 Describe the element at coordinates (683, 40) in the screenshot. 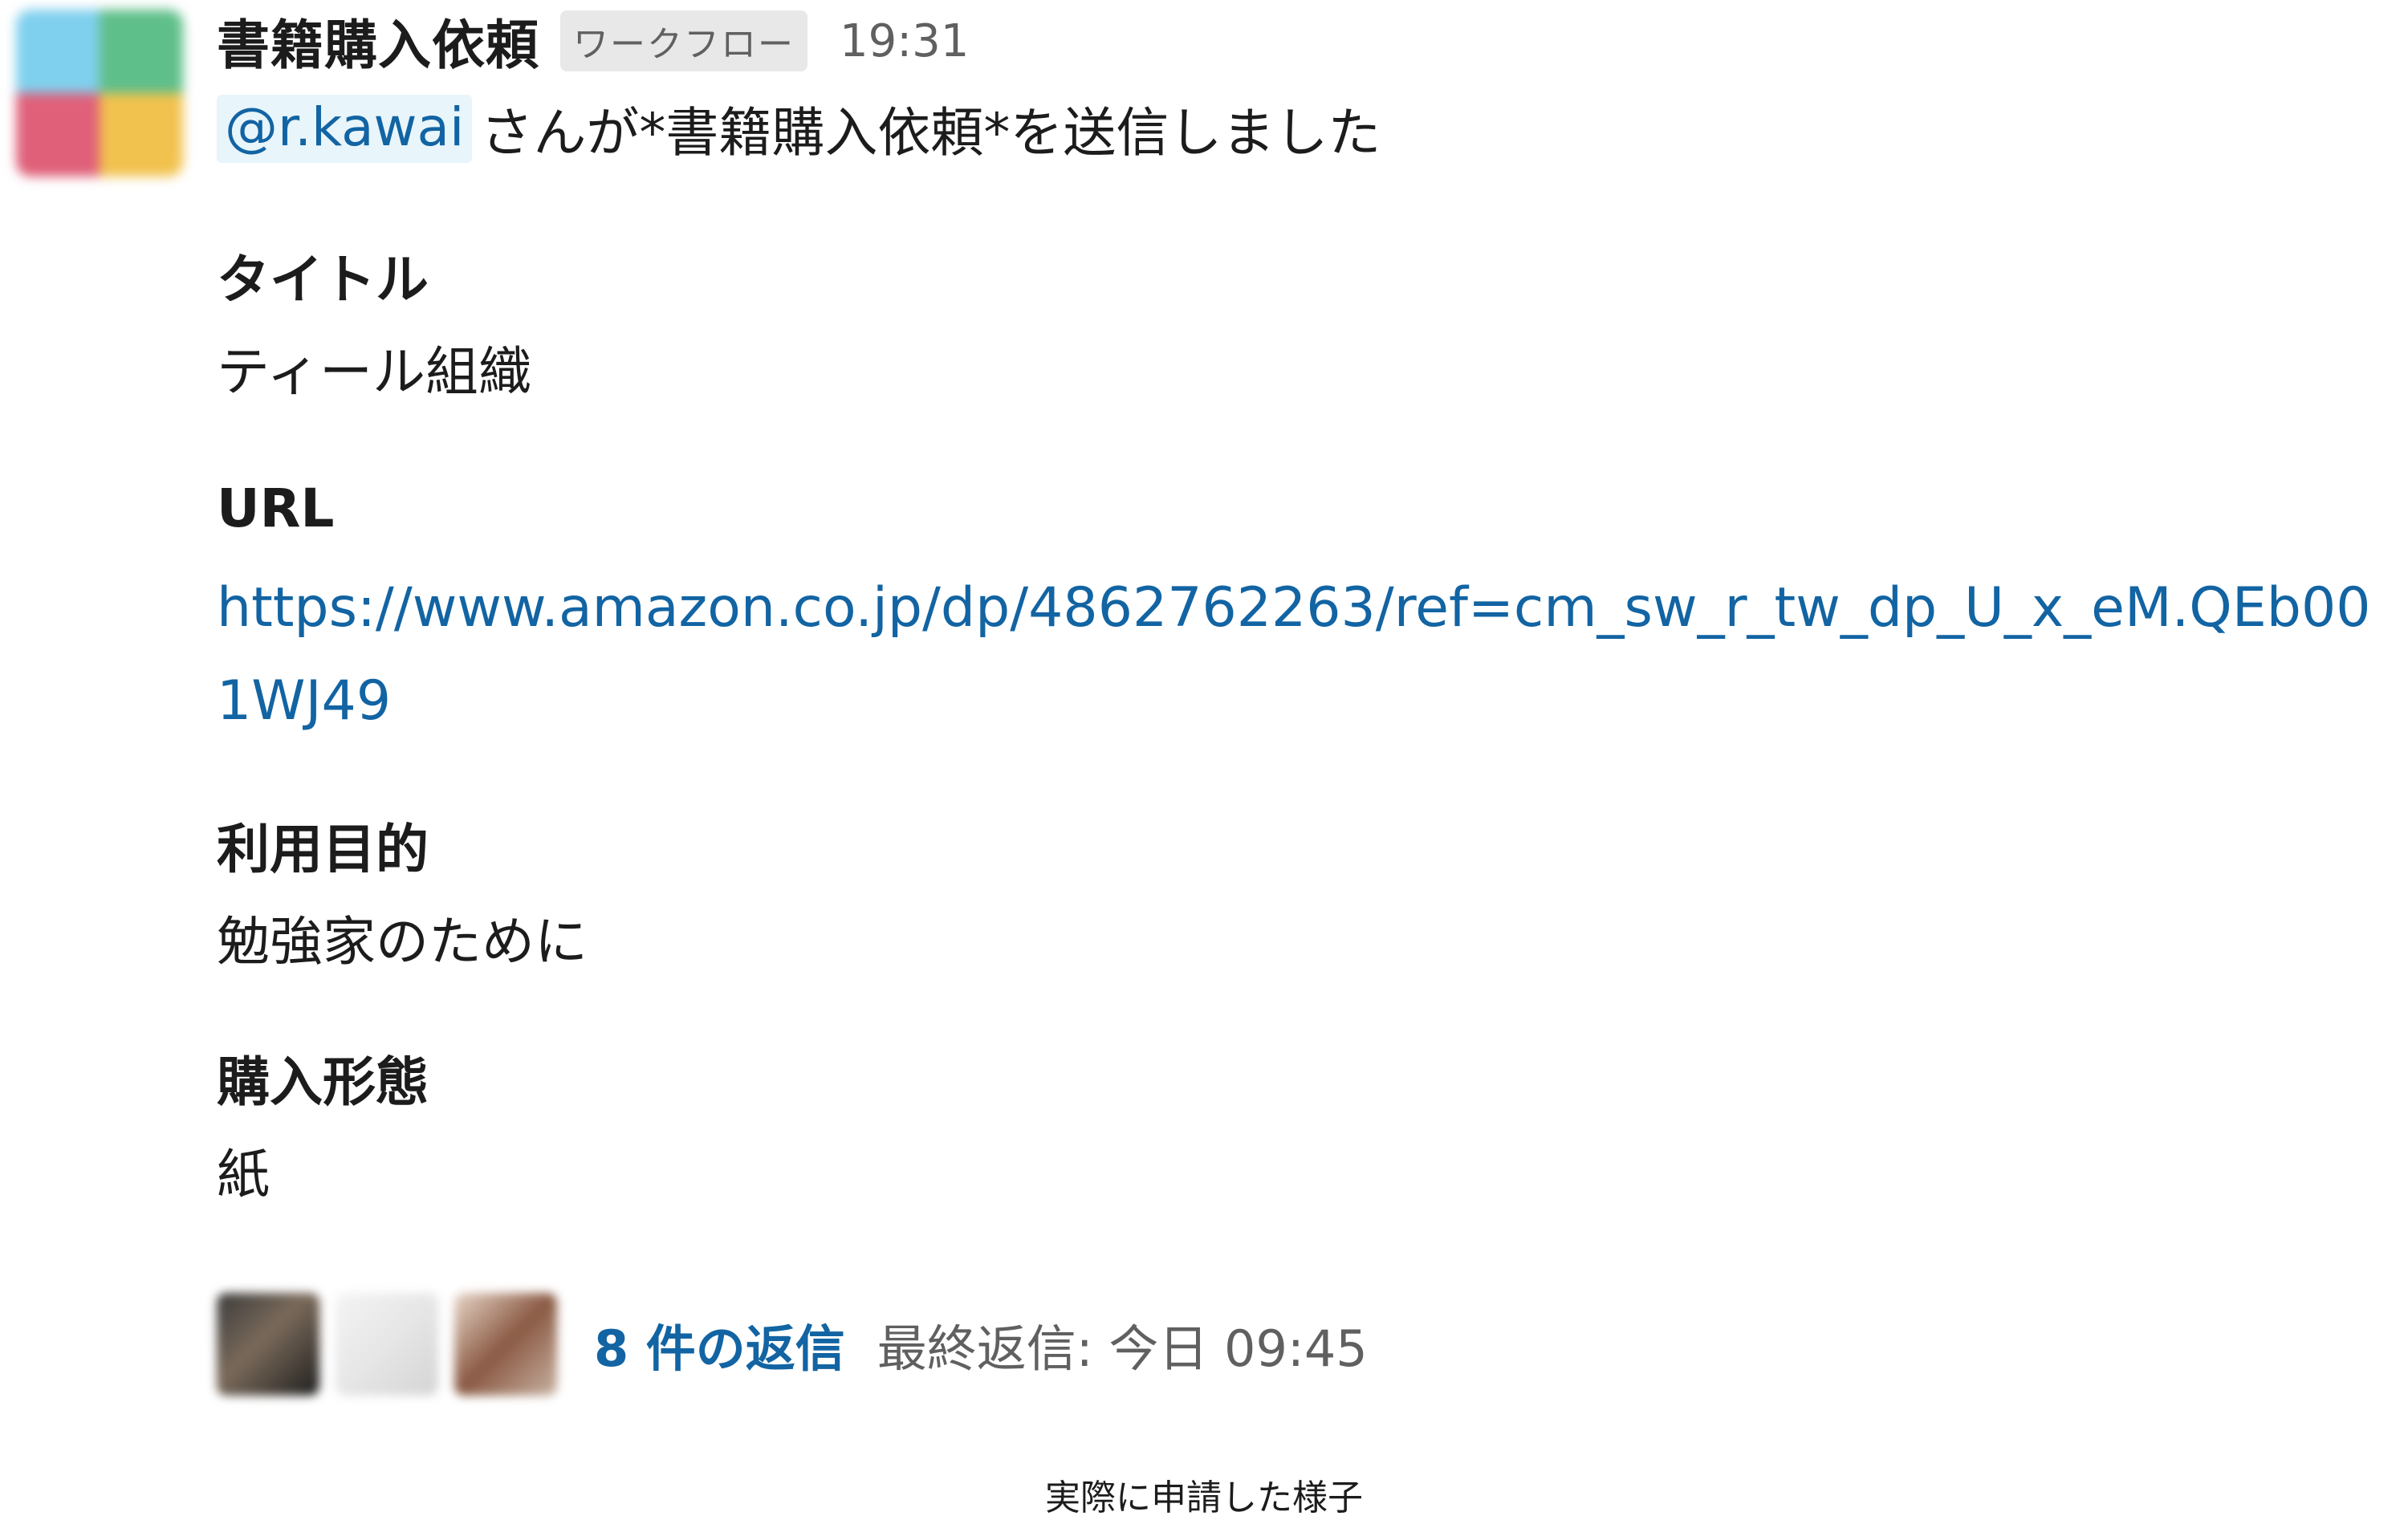

I see `workflow-badge: ワークフロー` at that location.